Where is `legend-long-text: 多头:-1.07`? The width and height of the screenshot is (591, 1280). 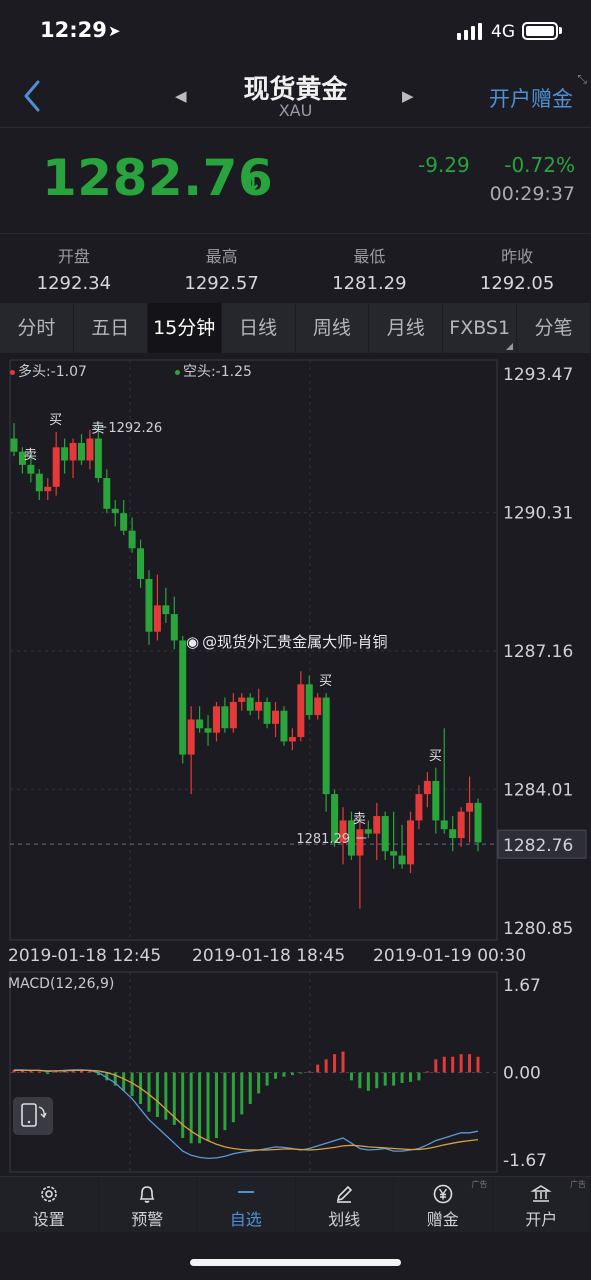
legend-long-text: 多头:-1.07 is located at coordinates (52, 372).